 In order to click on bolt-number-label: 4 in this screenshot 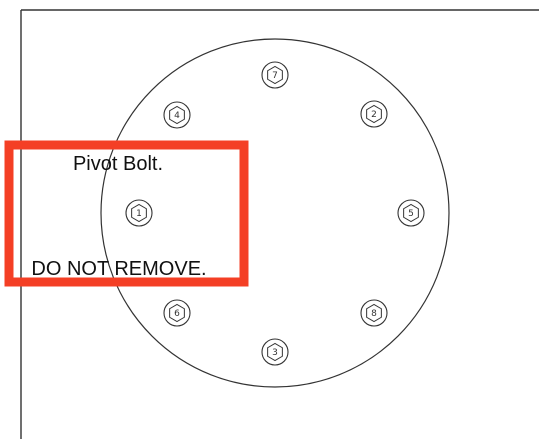, I will do `click(177, 116)`.